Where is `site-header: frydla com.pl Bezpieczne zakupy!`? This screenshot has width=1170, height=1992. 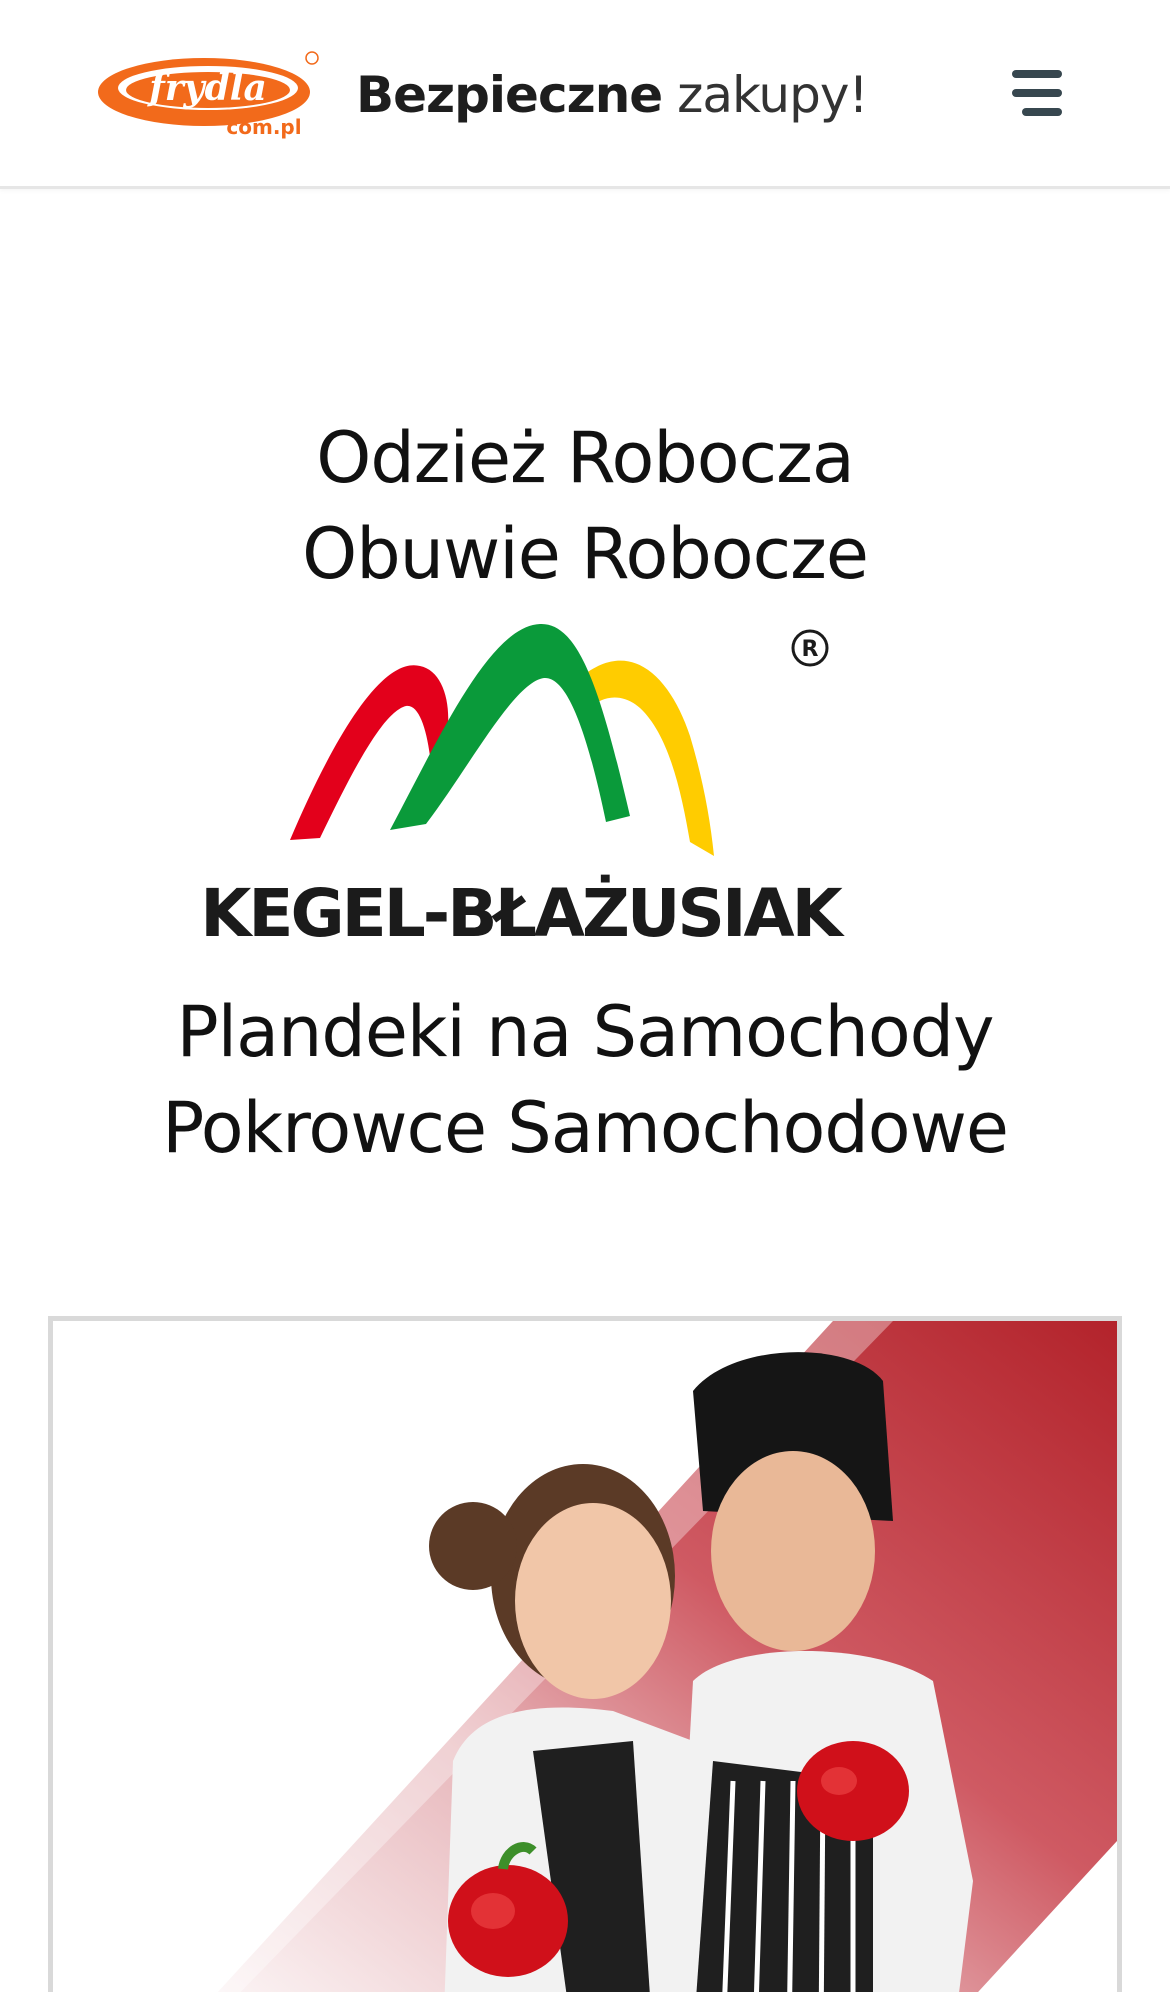 site-header: frydla com.pl Bezpieczne zakupy! is located at coordinates (585, 94).